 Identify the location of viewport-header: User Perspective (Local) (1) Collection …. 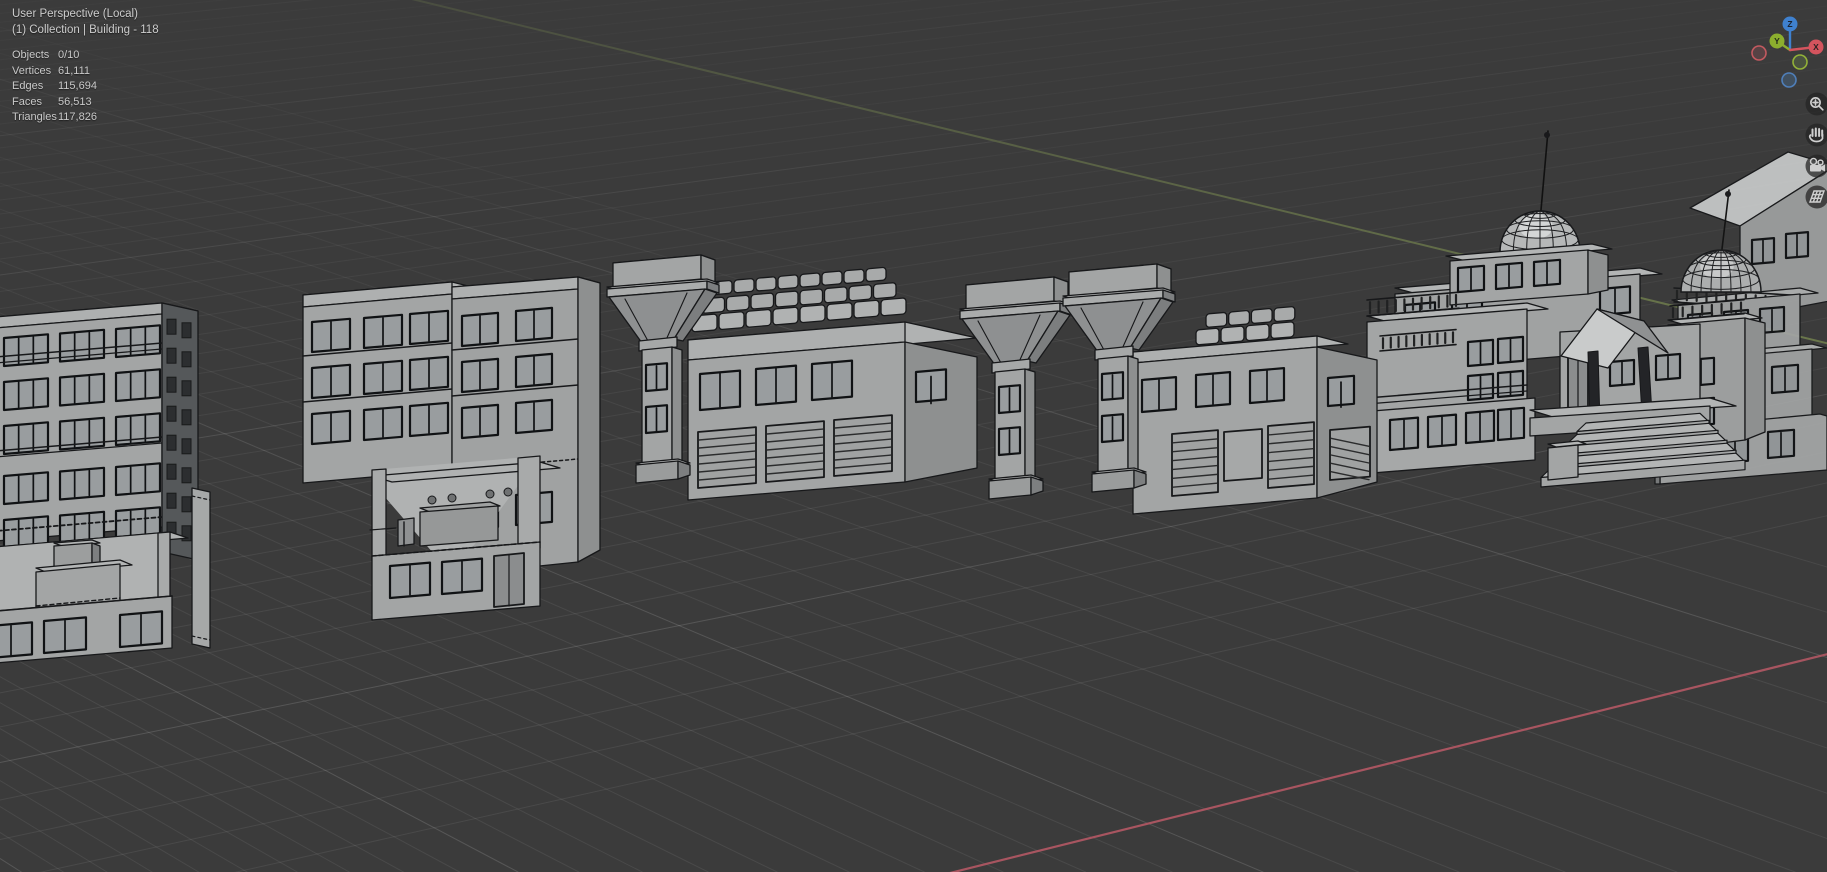
(85, 22).